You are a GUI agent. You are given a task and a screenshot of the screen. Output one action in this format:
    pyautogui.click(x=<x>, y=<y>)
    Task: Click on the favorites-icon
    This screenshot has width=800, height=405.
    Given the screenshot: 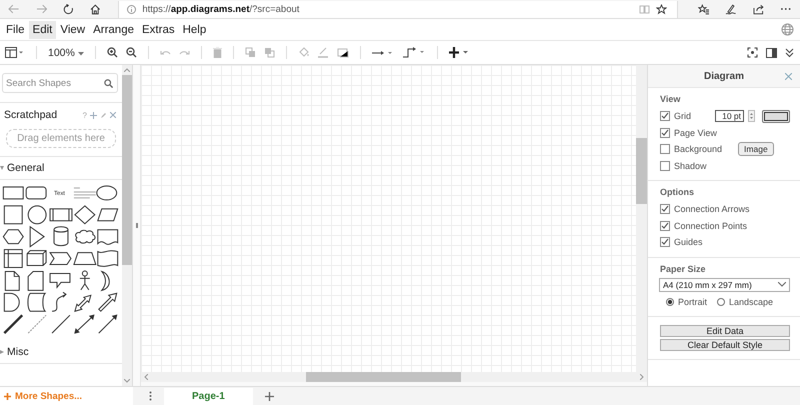 What is the action you would take?
    pyautogui.click(x=704, y=9)
    